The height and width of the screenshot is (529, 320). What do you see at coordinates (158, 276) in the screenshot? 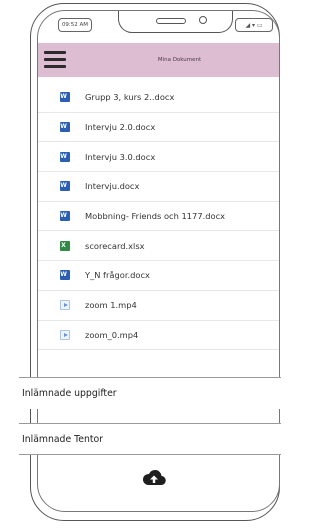
I see `file-item: Y_N frågor.docx` at bounding box center [158, 276].